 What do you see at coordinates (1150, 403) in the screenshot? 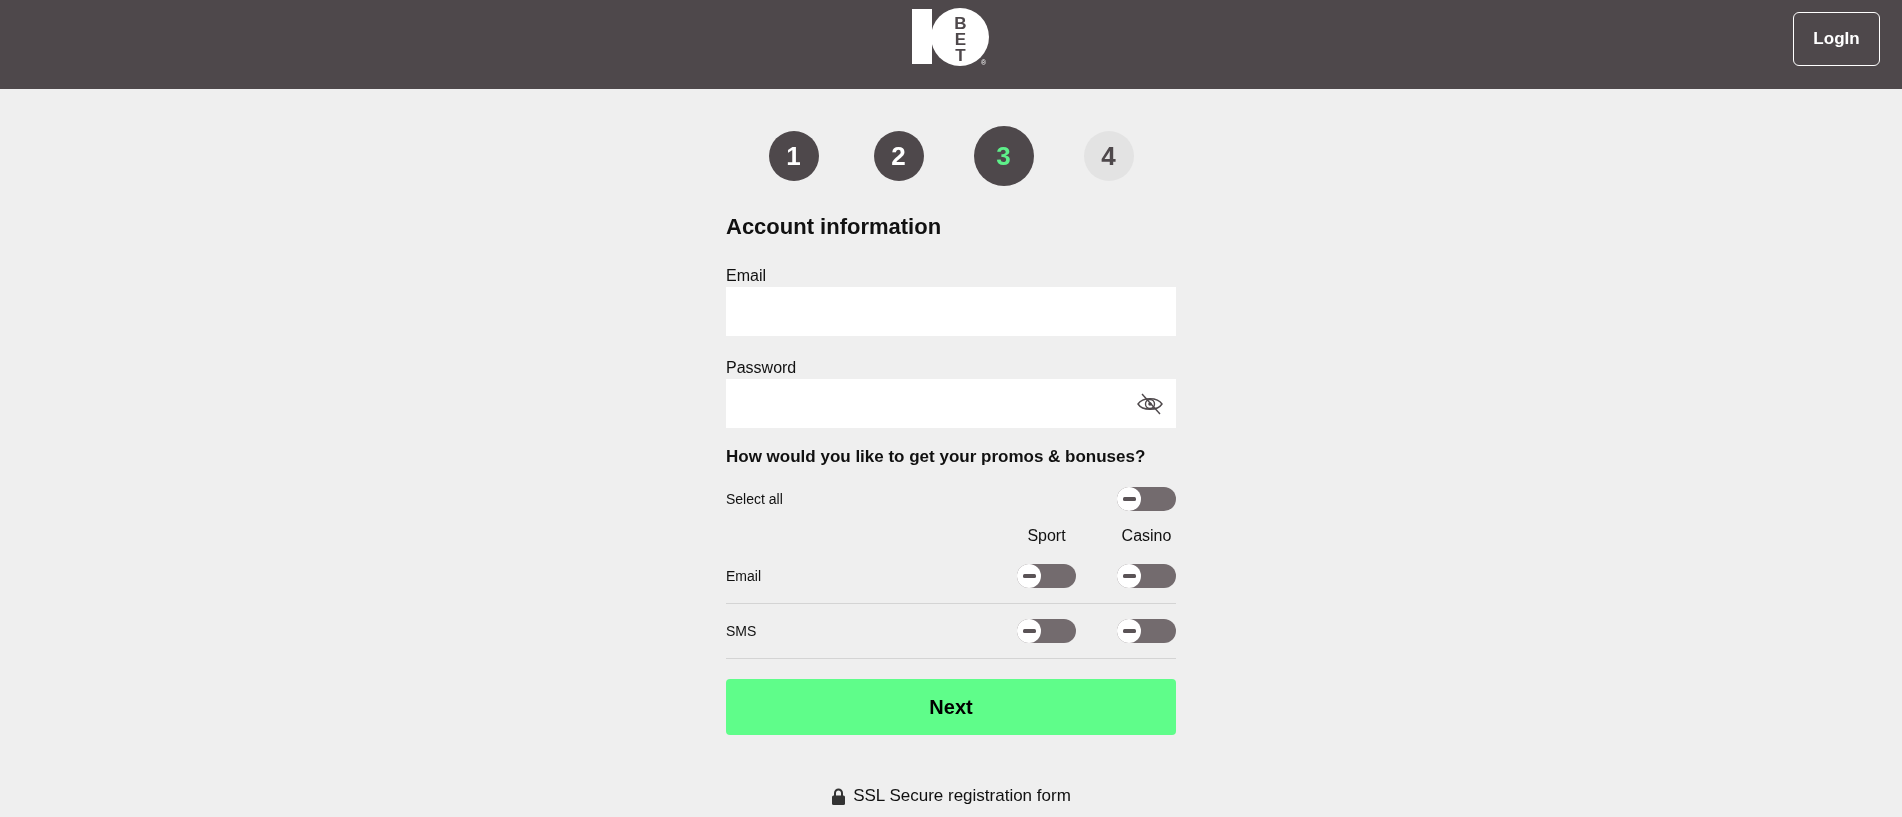
I see `eye-slash-icon` at bounding box center [1150, 403].